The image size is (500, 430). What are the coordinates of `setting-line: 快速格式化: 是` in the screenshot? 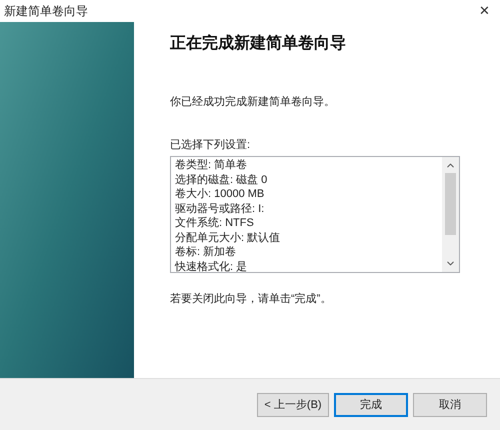 It's located at (211, 266).